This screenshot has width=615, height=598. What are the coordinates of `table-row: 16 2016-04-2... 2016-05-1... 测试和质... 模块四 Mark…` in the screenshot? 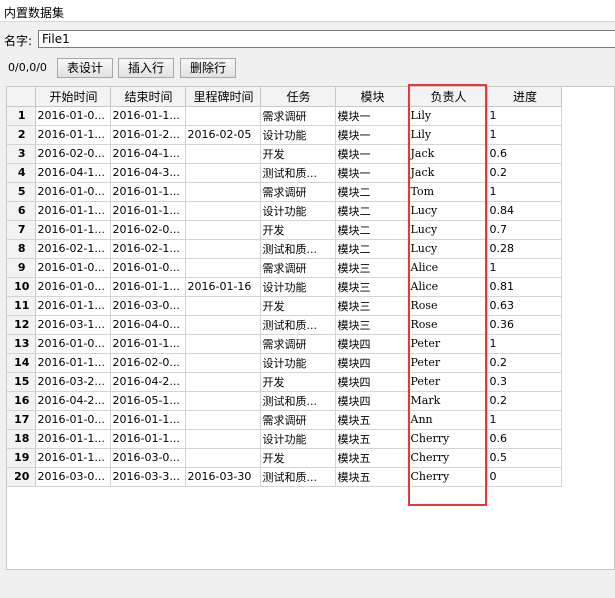 It's located at (284, 401).